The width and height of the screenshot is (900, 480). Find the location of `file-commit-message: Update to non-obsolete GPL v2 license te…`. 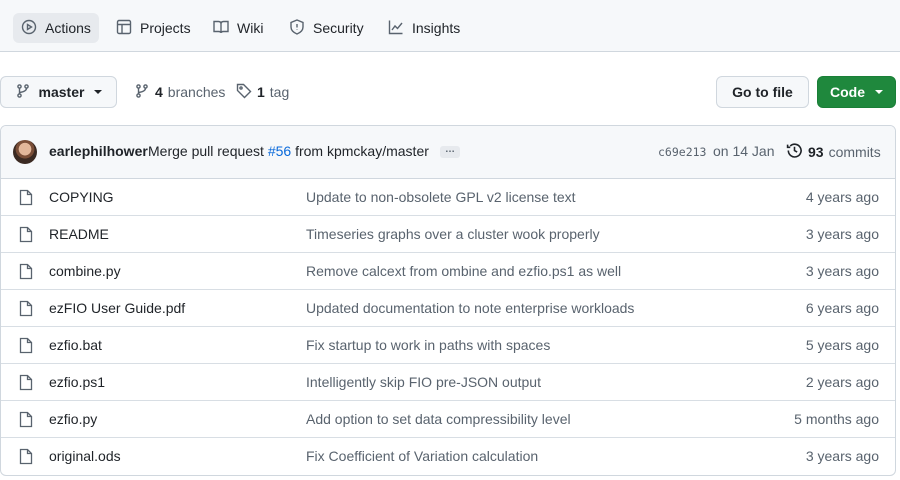

file-commit-message: Update to non-obsolete GPL v2 license te… is located at coordinates (441, 197).